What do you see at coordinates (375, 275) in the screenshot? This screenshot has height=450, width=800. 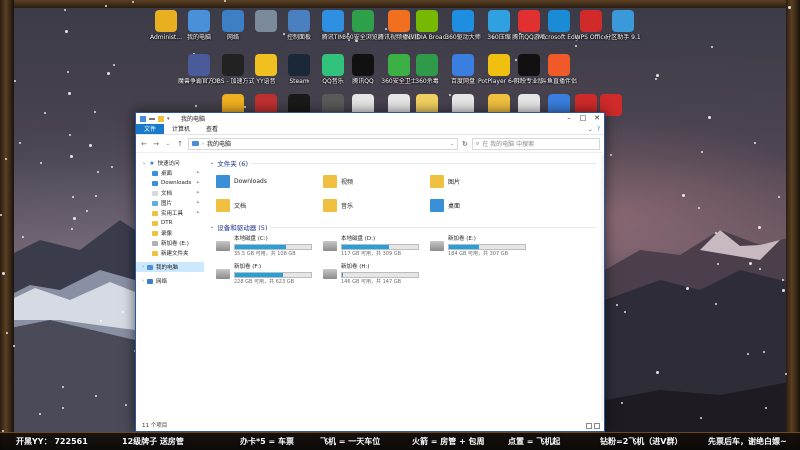 I see `drive-item: 新加卷 (H:) 146 GB 可用，共 147 GB` at bounding box center [375, 275].